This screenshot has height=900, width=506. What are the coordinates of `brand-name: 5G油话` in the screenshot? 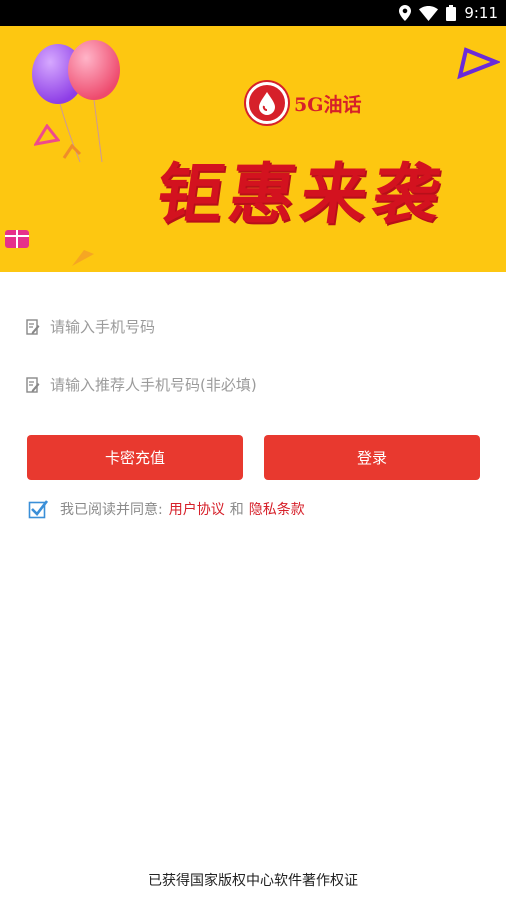 It's located at (328, 104).